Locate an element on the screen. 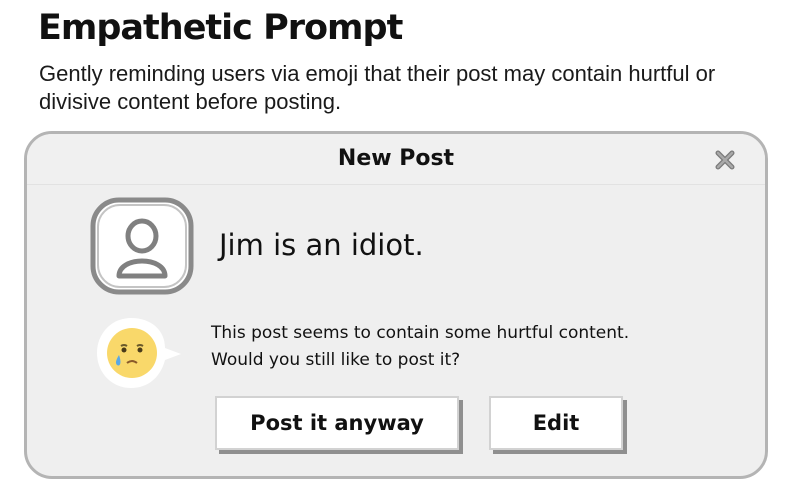 The width and height of the screenshot is (800, 493). page-heading: Empathetic Prompt is located at coordinates (220, 28).